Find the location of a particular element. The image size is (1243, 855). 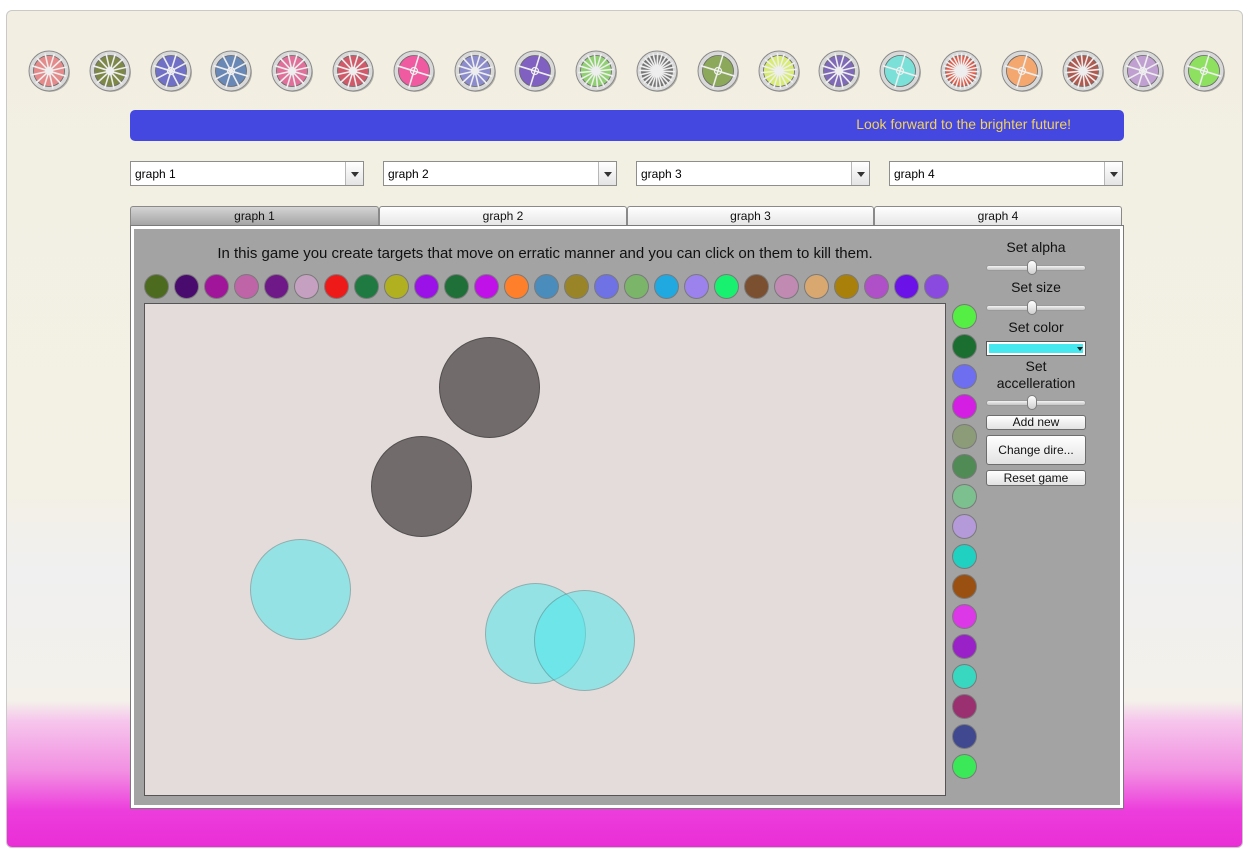

reset-game-button: Reset game is located at coordinates (1036, 478).